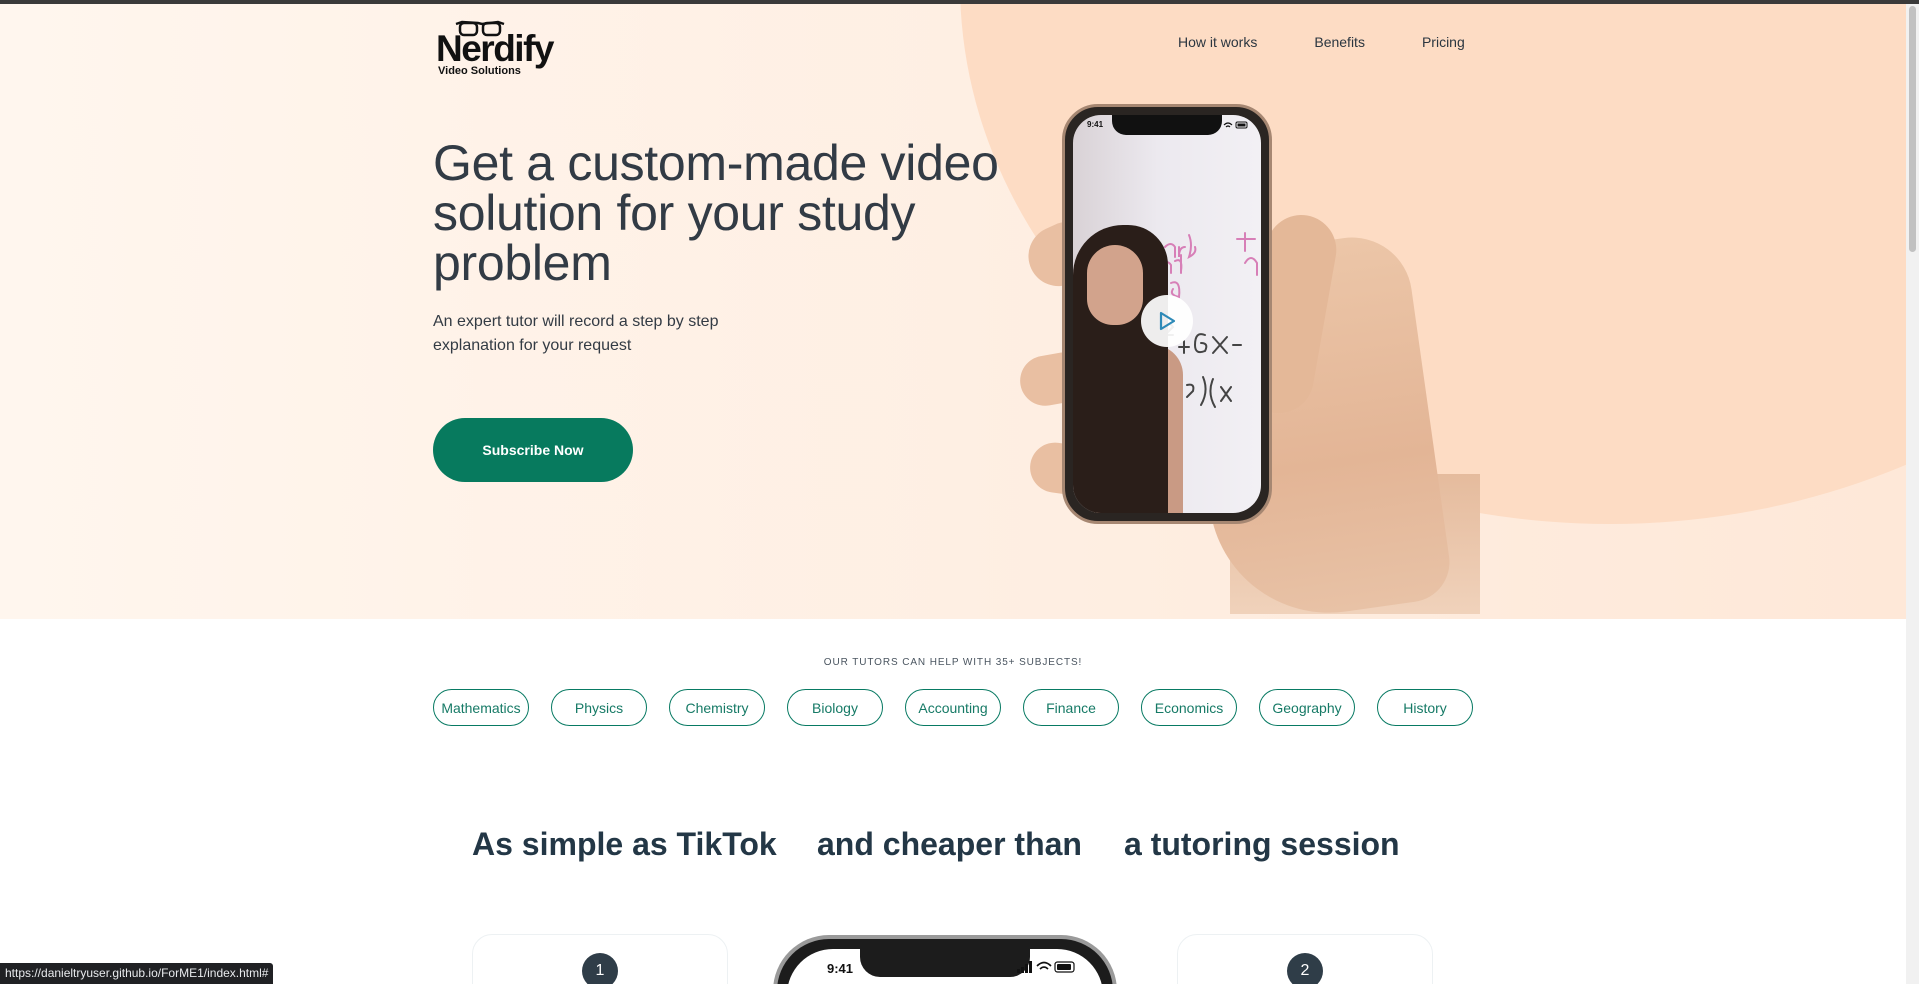 The width and height of the screenshot is (1919, 984). I want to click on slogan-cheaper-than: and cheaper than, so click(949, 844).